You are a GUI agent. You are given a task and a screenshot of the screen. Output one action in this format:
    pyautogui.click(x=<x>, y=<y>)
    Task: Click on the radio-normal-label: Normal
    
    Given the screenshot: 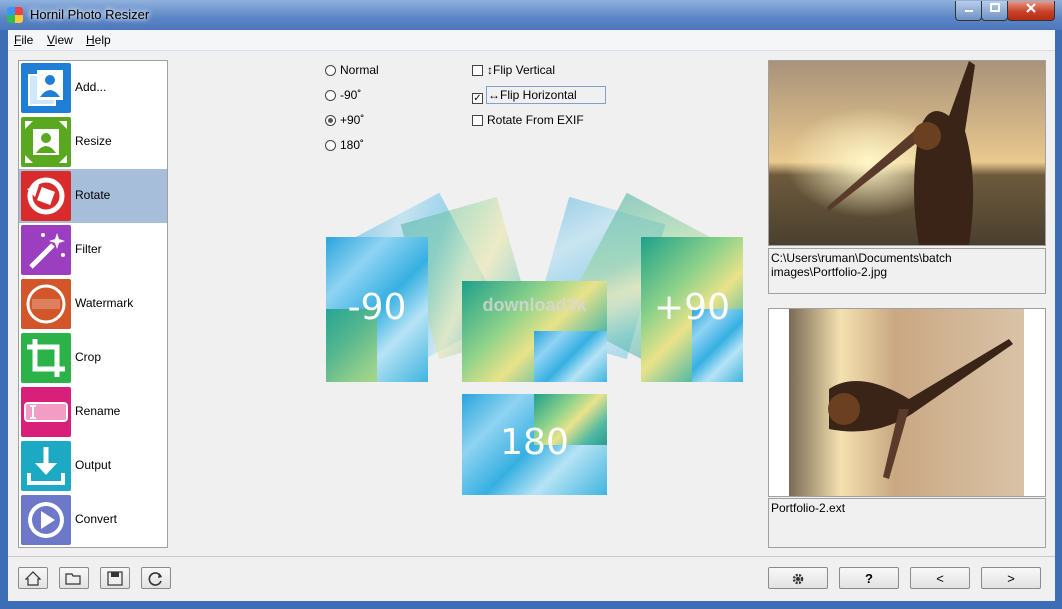 What is the action you would take?
    pyautogui.click(x=359, y=70)
    